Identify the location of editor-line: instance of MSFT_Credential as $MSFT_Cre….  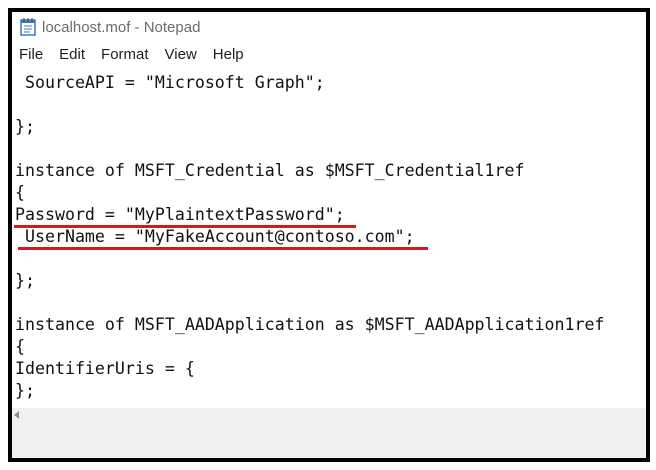
(270, 170).